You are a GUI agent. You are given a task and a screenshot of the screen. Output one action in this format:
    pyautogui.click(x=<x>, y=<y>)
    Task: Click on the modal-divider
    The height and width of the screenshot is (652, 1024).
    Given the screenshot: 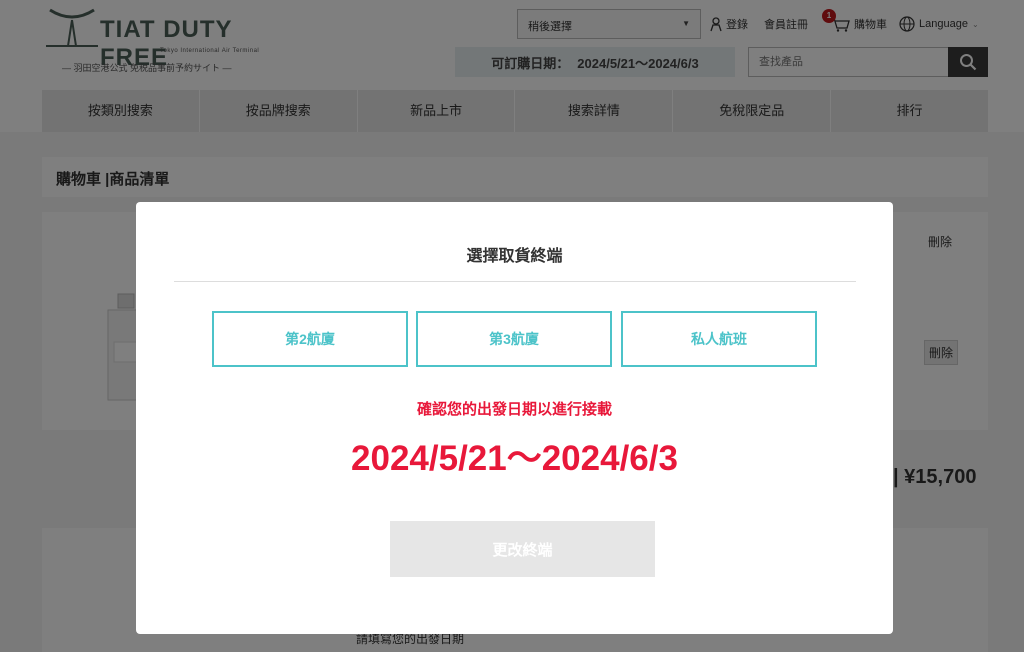 What is the action you would take?
    pyautogui.click(x=515, y=281)
    